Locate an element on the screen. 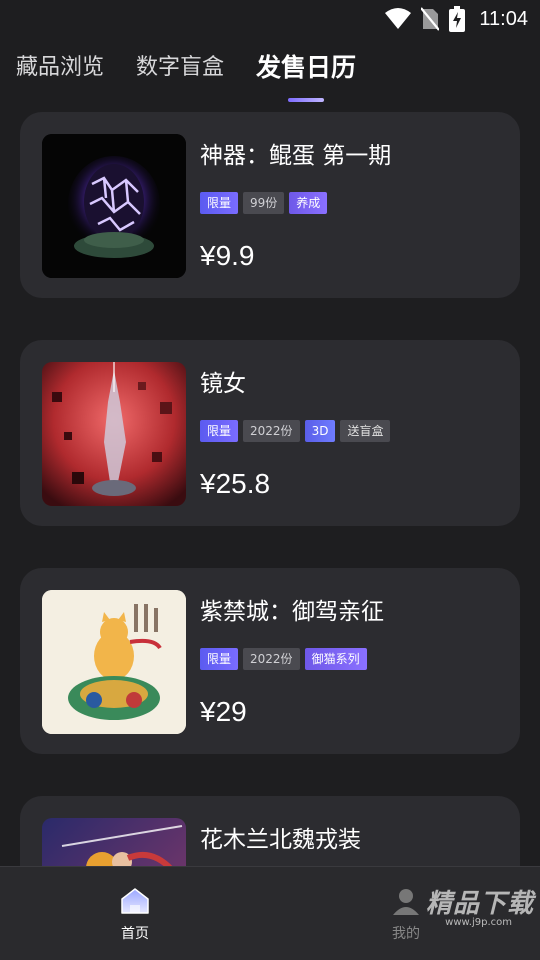 The image size is (540, 960). item-tags: 限量 2022份 3D 送盲盒 is located at coordinates (295, 431).